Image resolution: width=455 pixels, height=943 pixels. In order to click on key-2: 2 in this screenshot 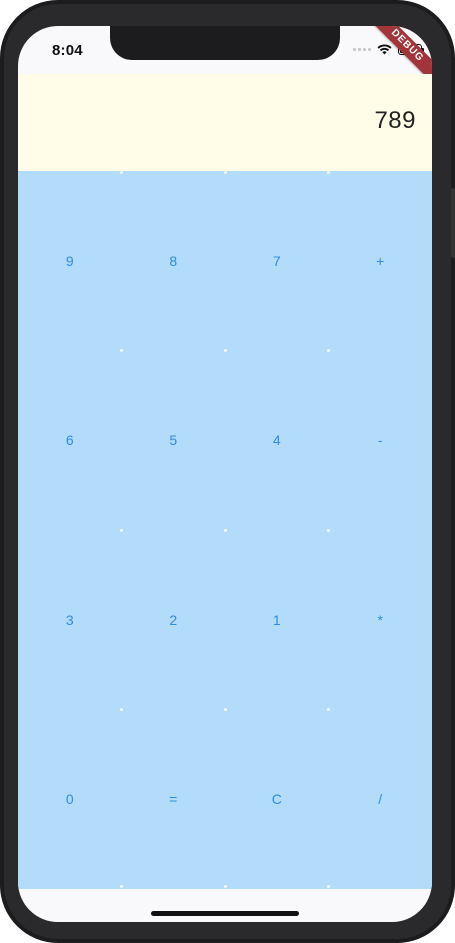, I will do `click(174, 620)`.